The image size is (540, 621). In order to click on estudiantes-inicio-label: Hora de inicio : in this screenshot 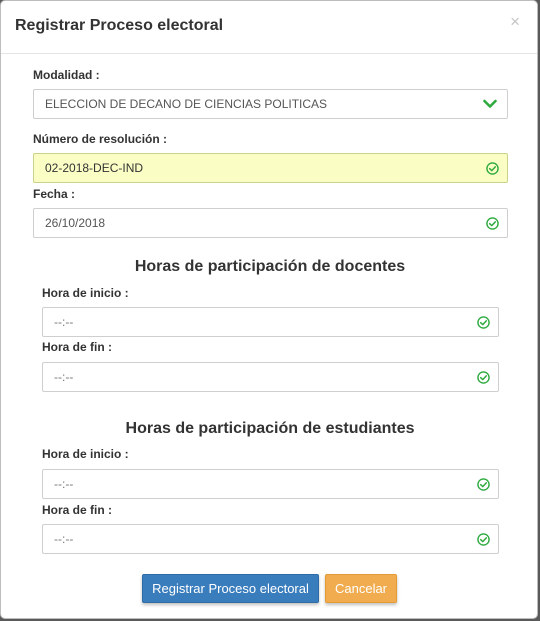, I will do `click(85, 454)`.